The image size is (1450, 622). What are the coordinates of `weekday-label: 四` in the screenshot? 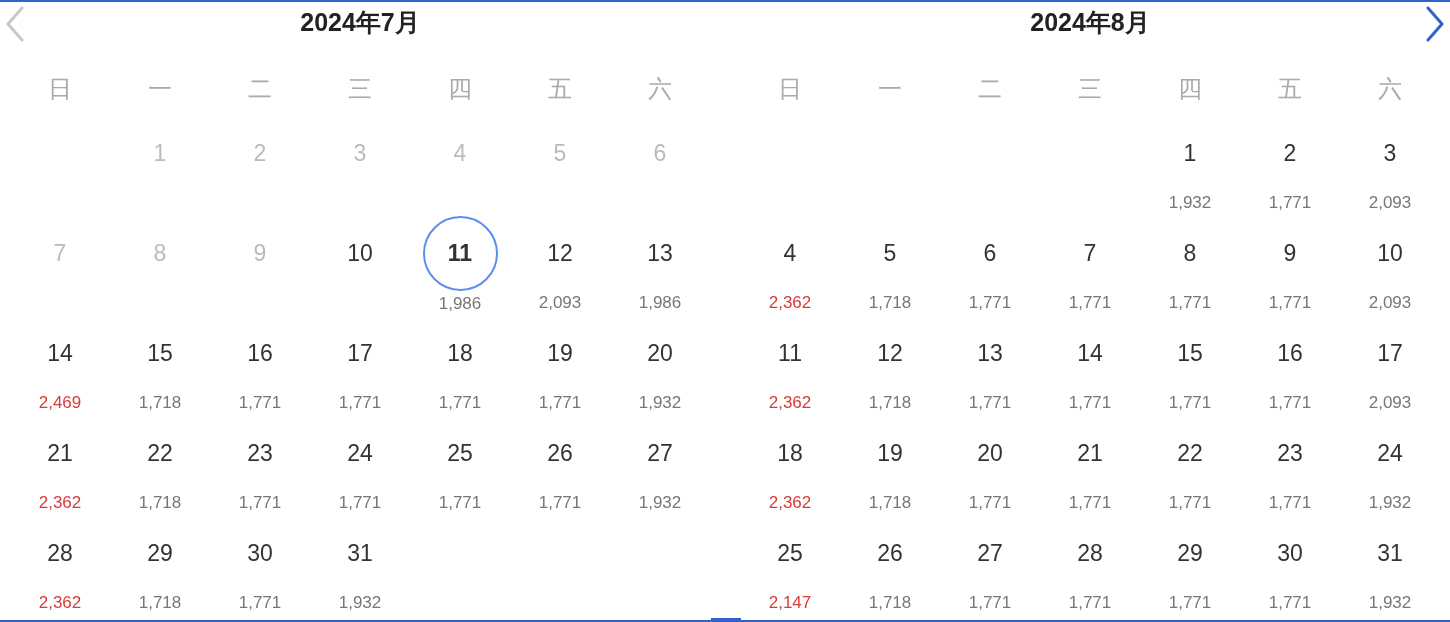 It's located at (1190, 89).